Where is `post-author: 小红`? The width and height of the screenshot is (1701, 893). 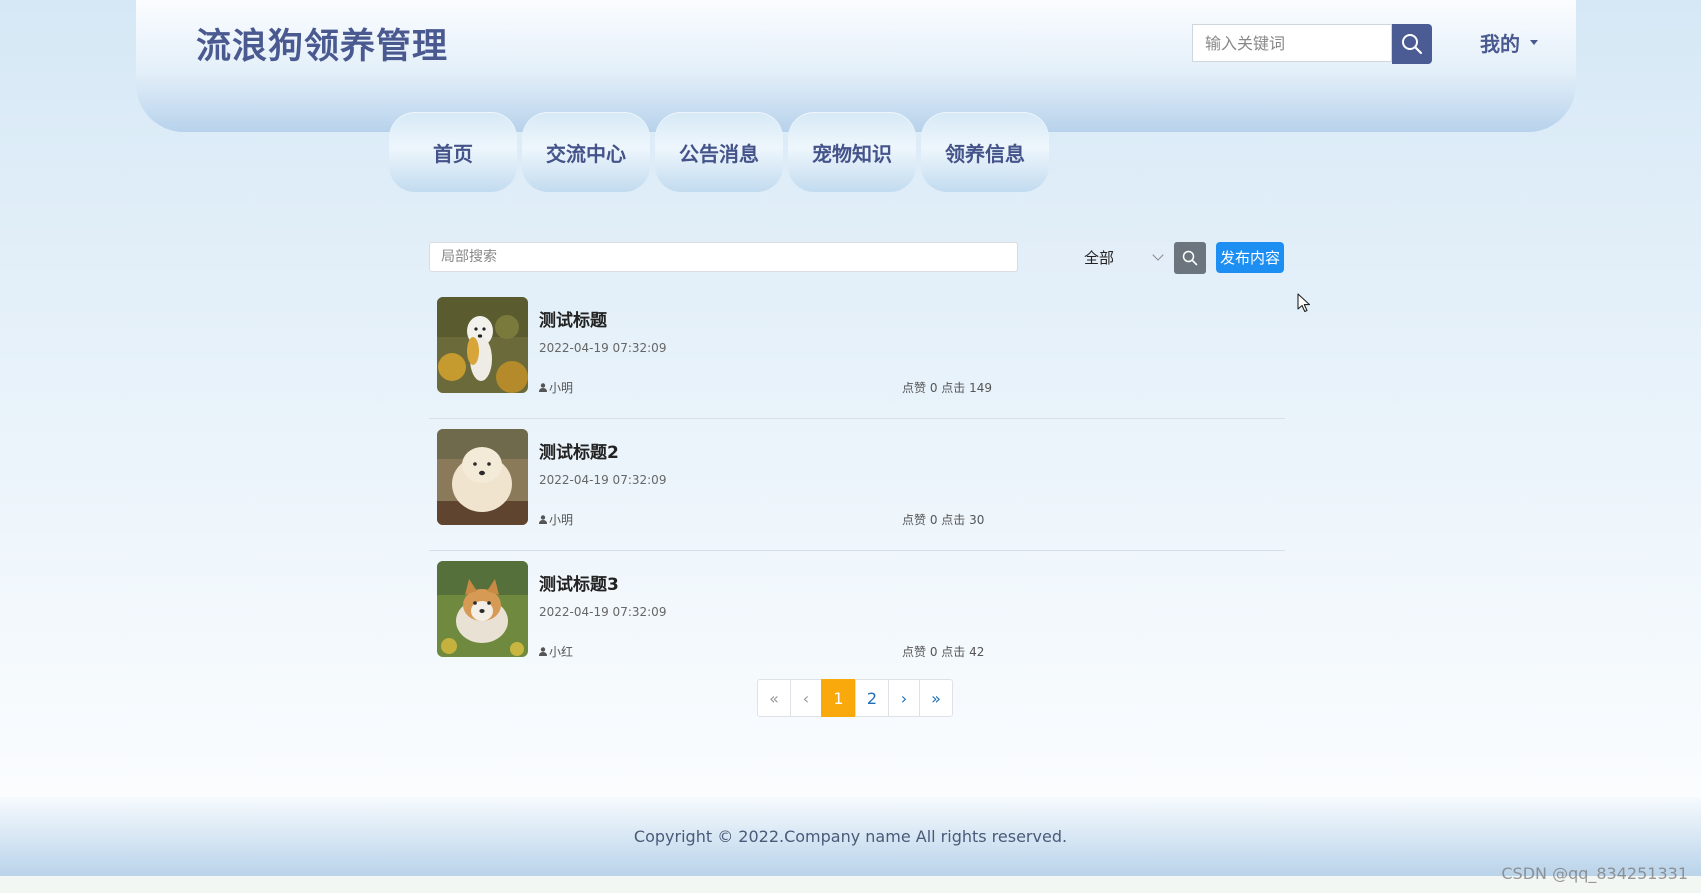 post-author: 小红 is located at coordinates (556, 651).